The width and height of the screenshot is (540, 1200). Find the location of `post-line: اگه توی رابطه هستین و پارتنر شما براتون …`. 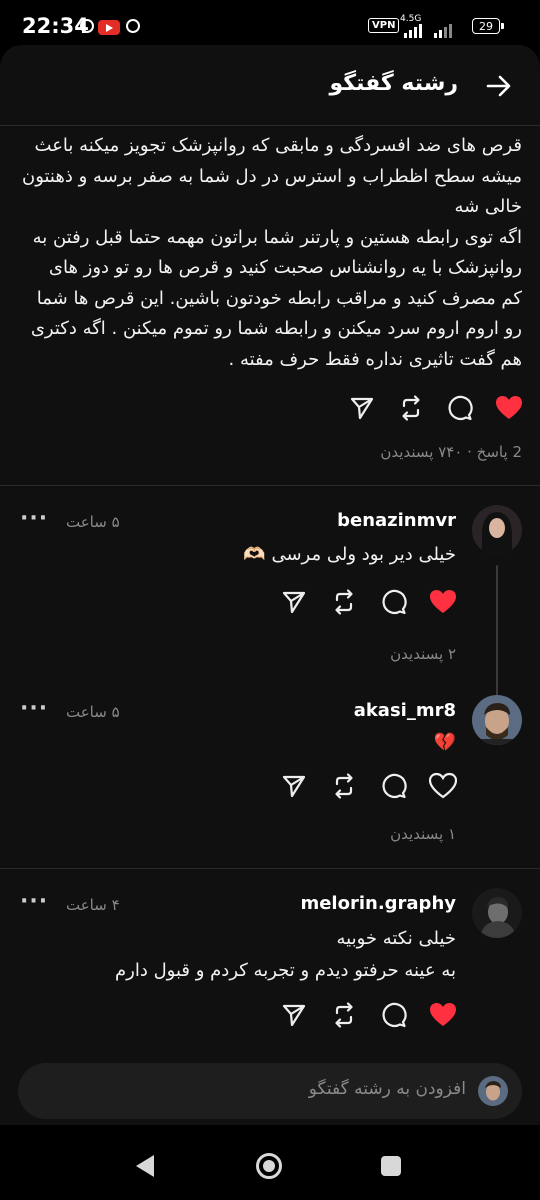

post-line: اگه توی رابطه هستین و پارتنر شما براتون … is located at coordinates (277, 237).